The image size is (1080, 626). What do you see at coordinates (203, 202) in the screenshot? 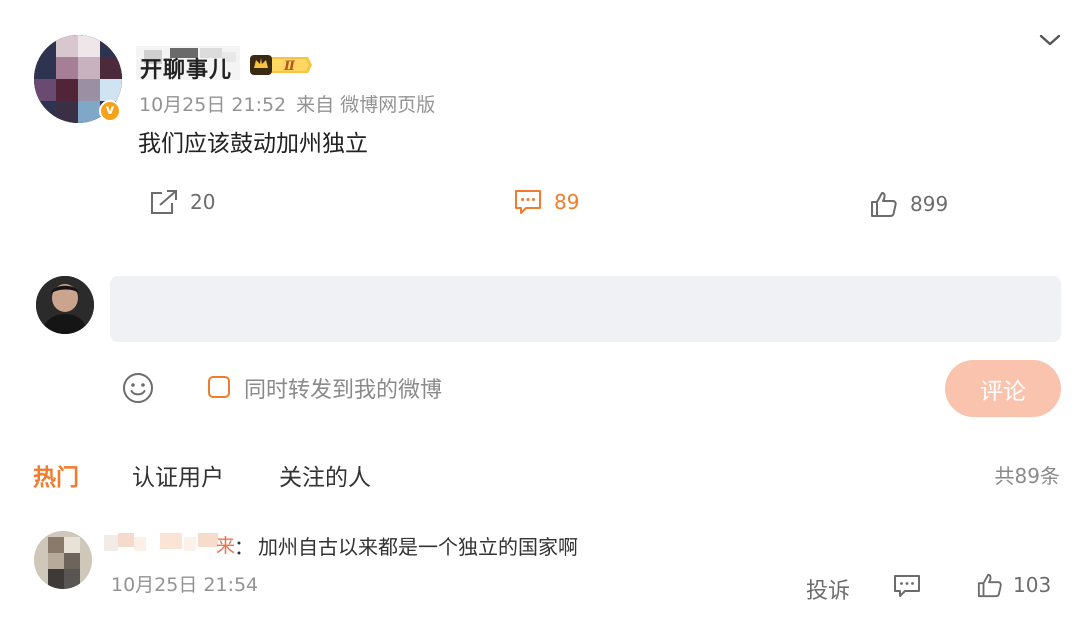
I see `share-count: 20` at bounding box center [203, 202].